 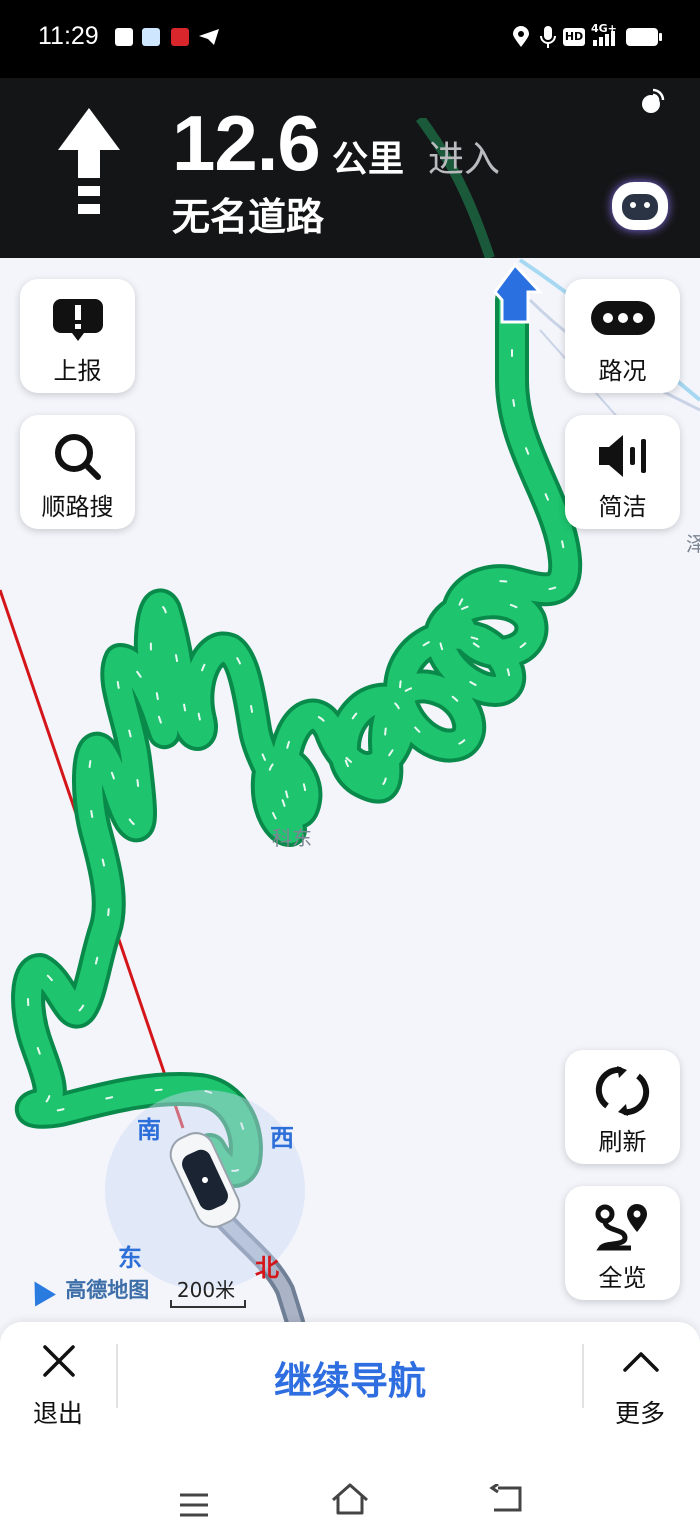 I want to click on divider, so click(x=583, y=1376).